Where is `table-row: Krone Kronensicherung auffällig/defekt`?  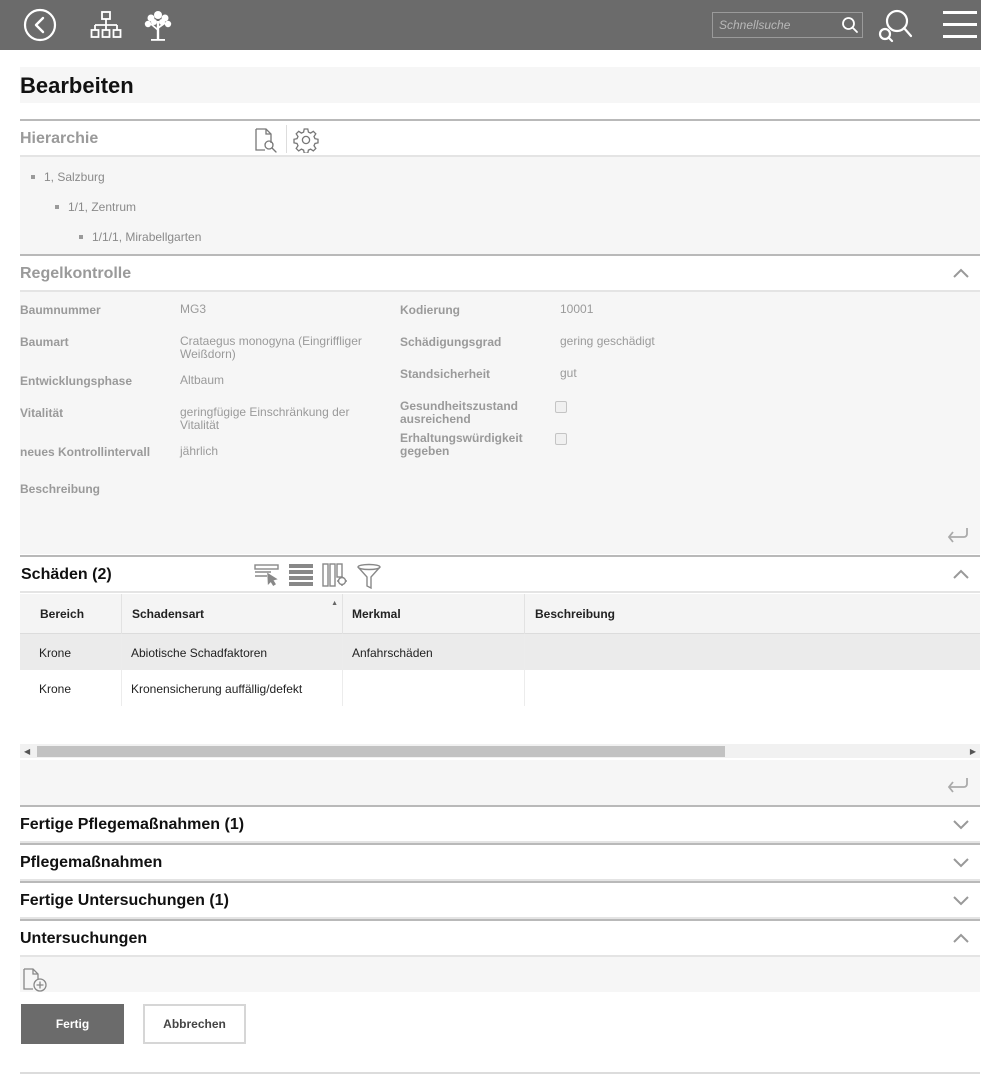 table-row: Krone Kronensicherung auffällig/defekt is located at coordinates (500, 688).